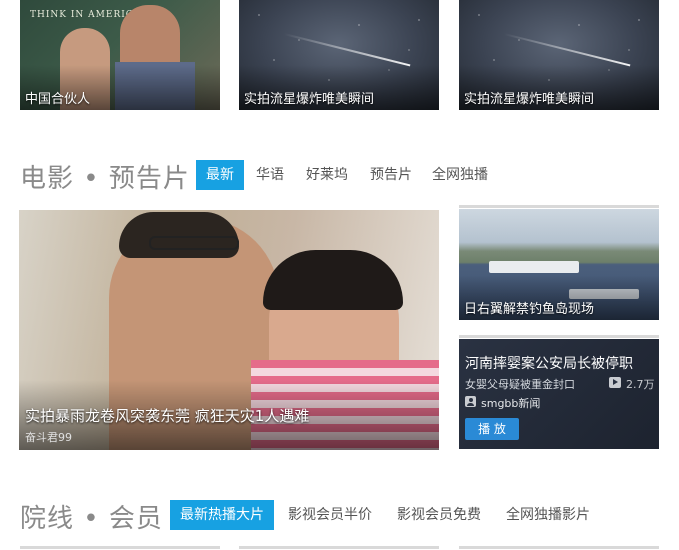 The width and height of the screenshot is (679, 550). I want to click on section-title-movies: 电影 • 预告片, so click(105, 179).